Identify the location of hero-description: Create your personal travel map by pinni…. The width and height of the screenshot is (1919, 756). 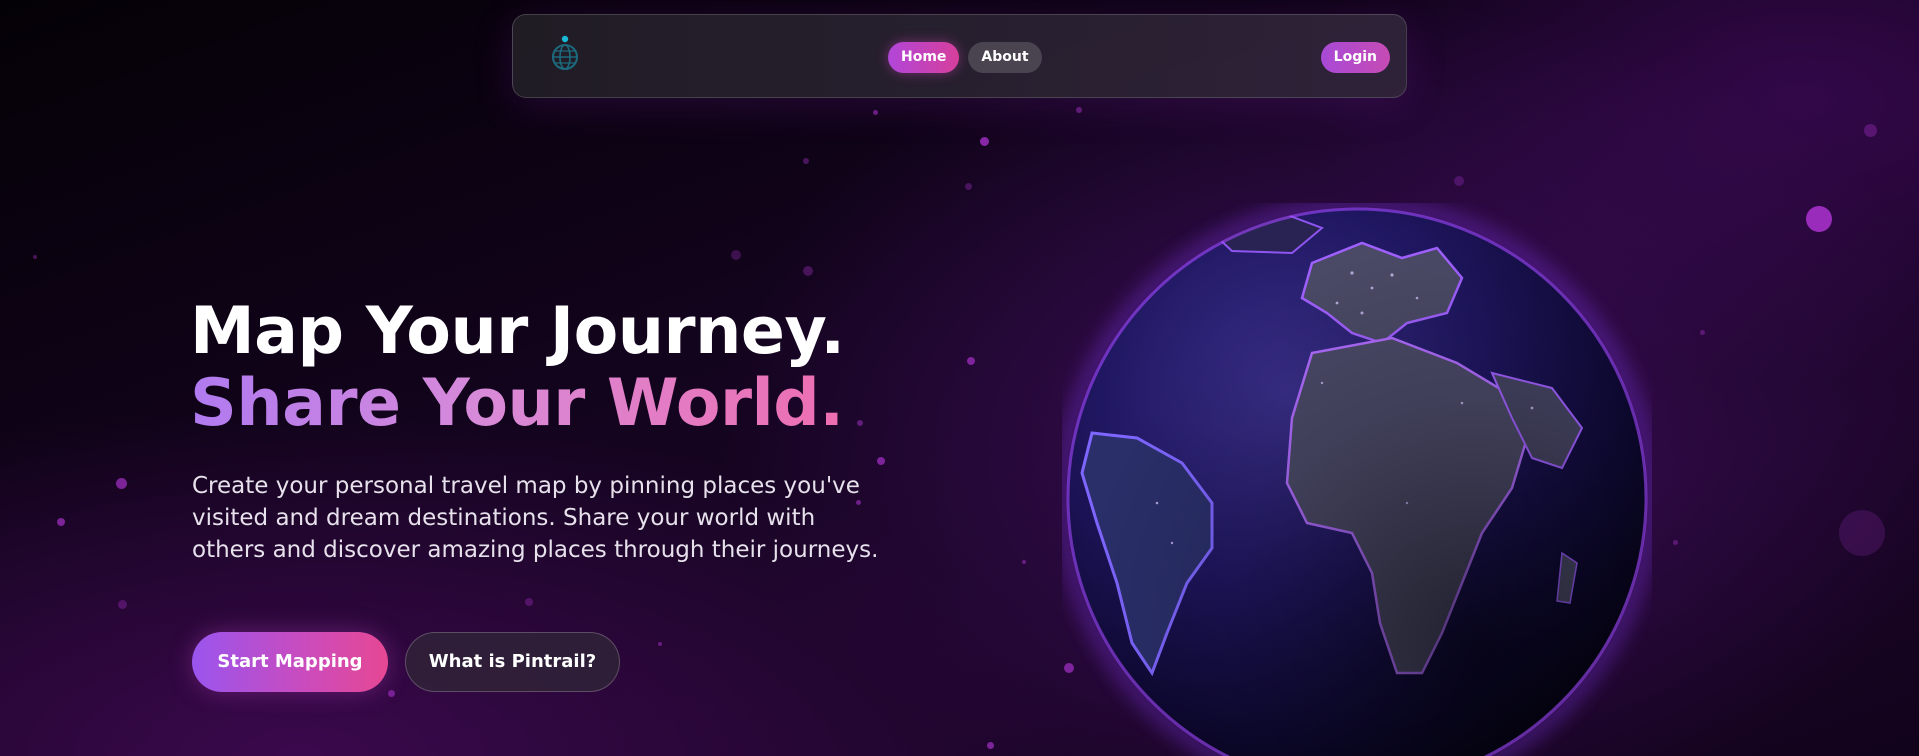
(535, 518).